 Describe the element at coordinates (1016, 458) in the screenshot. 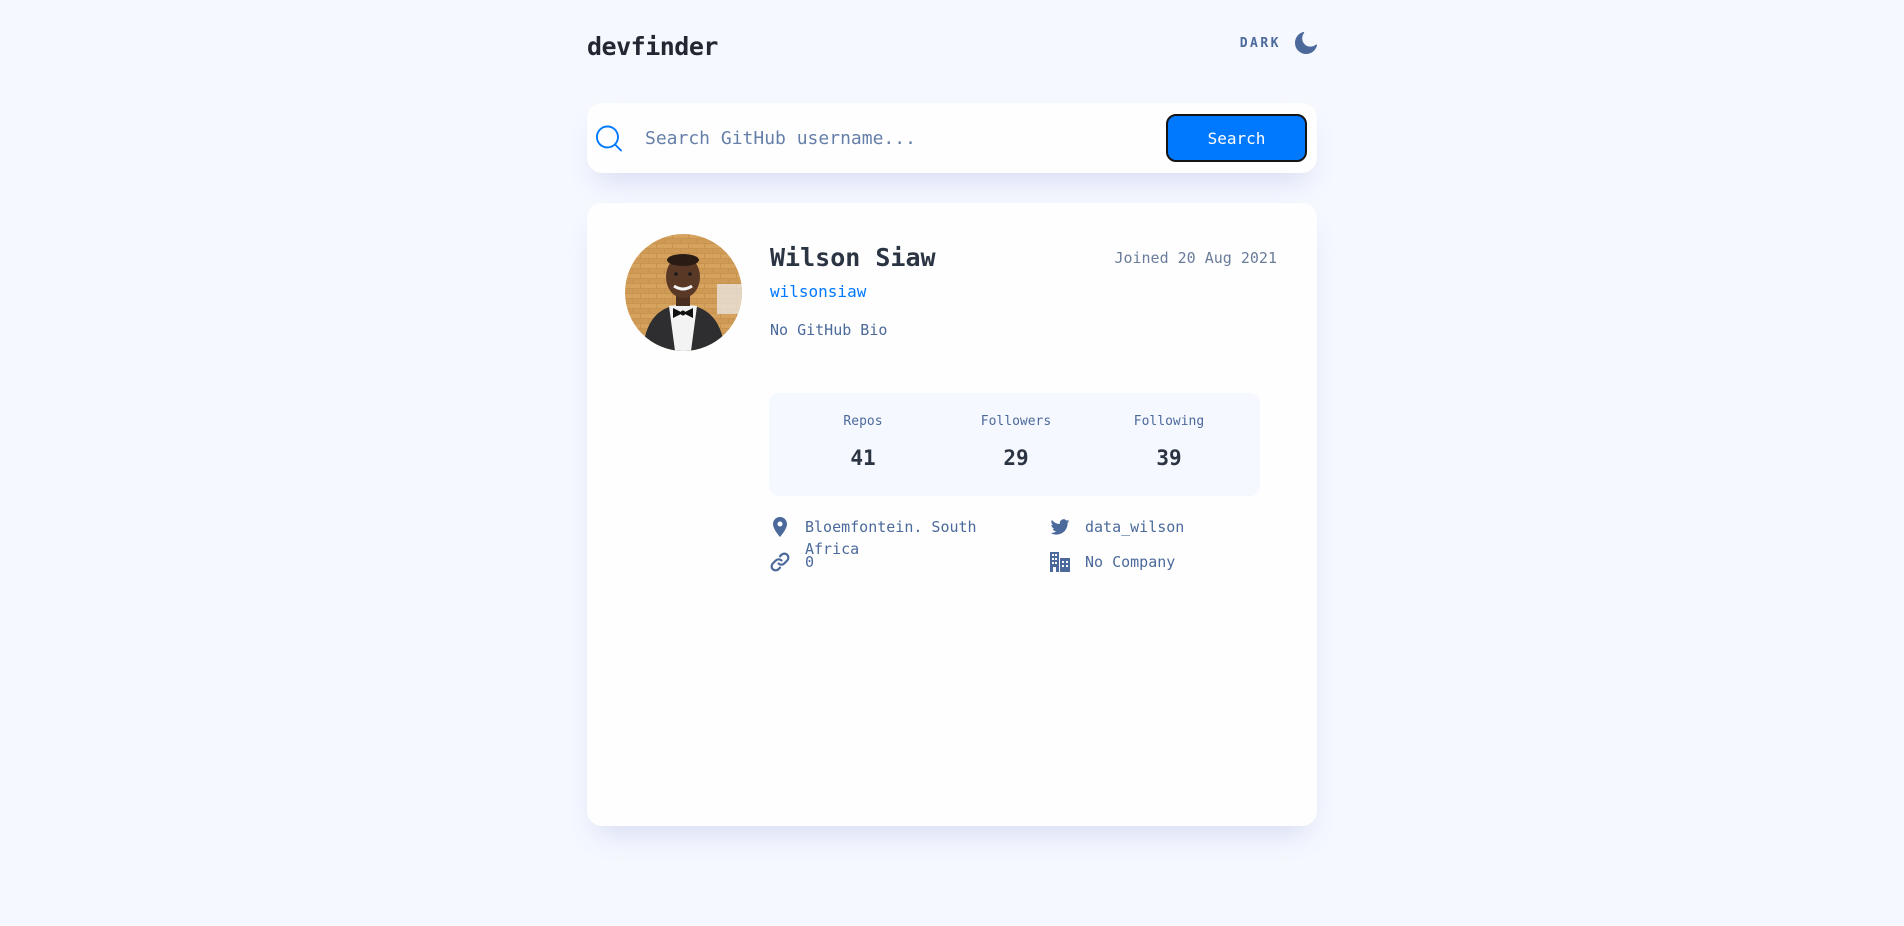

I see `stat-value: 29` at that location.